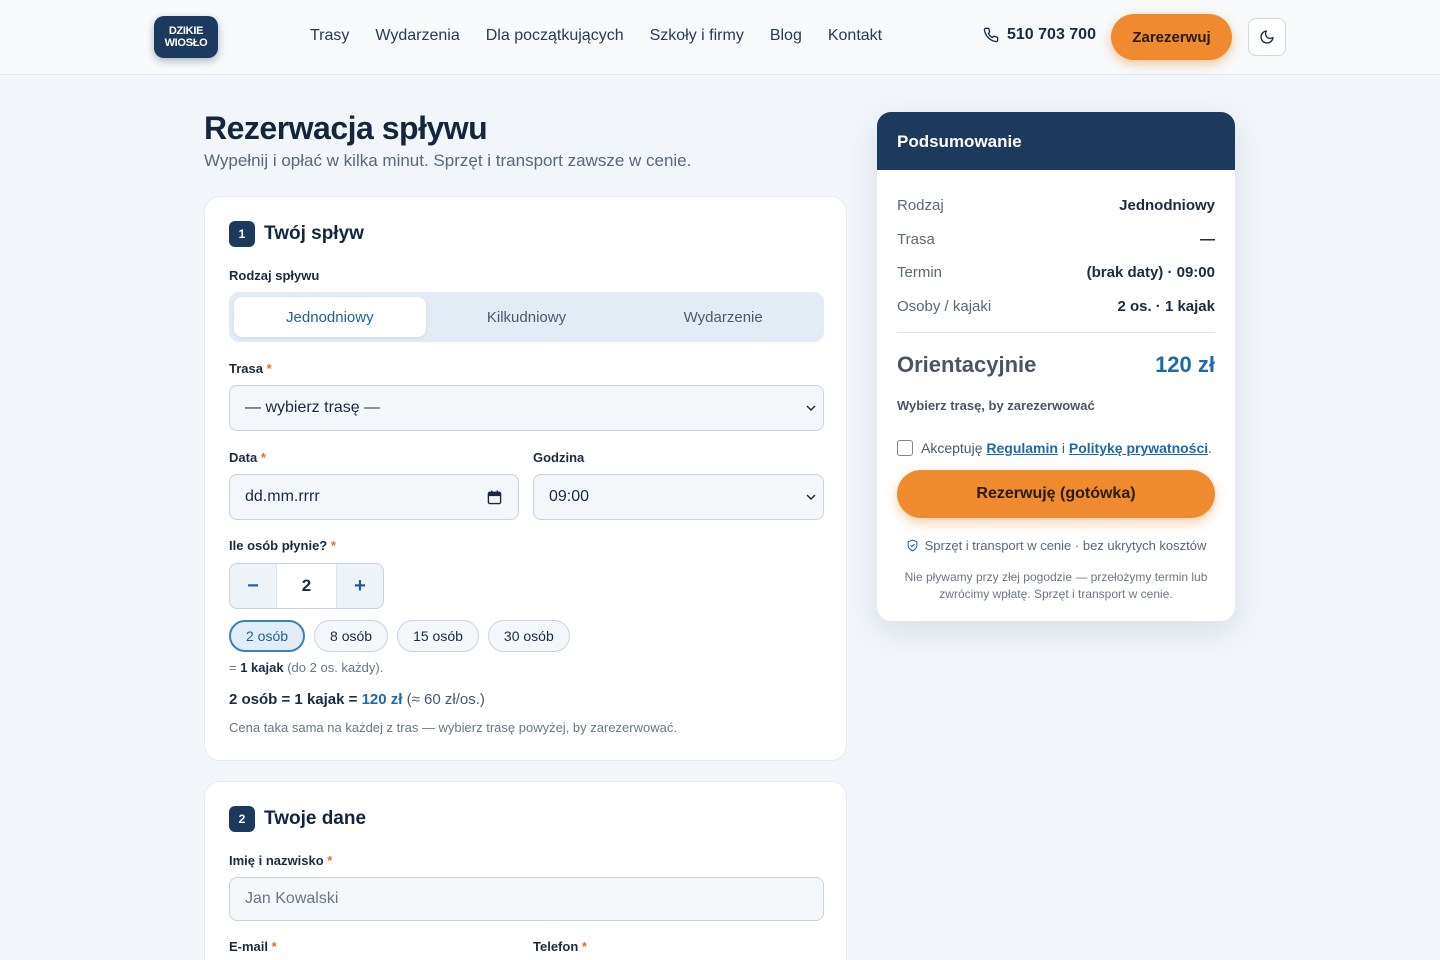  What do you see at coordinates (242, 819) in the screenshot?
I see `step-number-badge: 2` at bounding box center [242, 819].